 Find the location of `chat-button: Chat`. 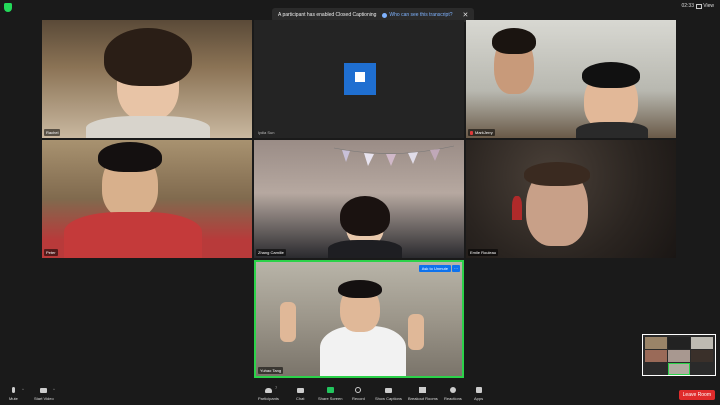

chat-button: Chat is located at coordinates (300, 393).